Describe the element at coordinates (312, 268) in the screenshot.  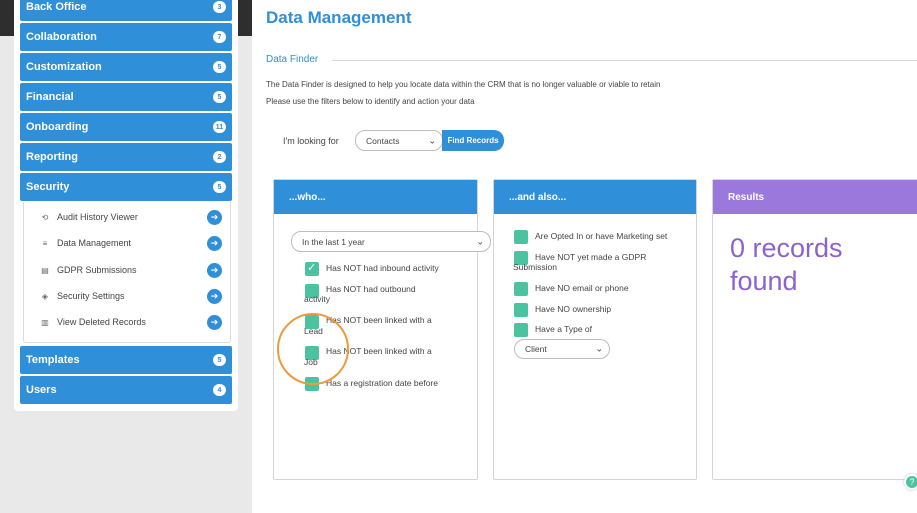
I see `inbound-activity-checkbox` at that location.